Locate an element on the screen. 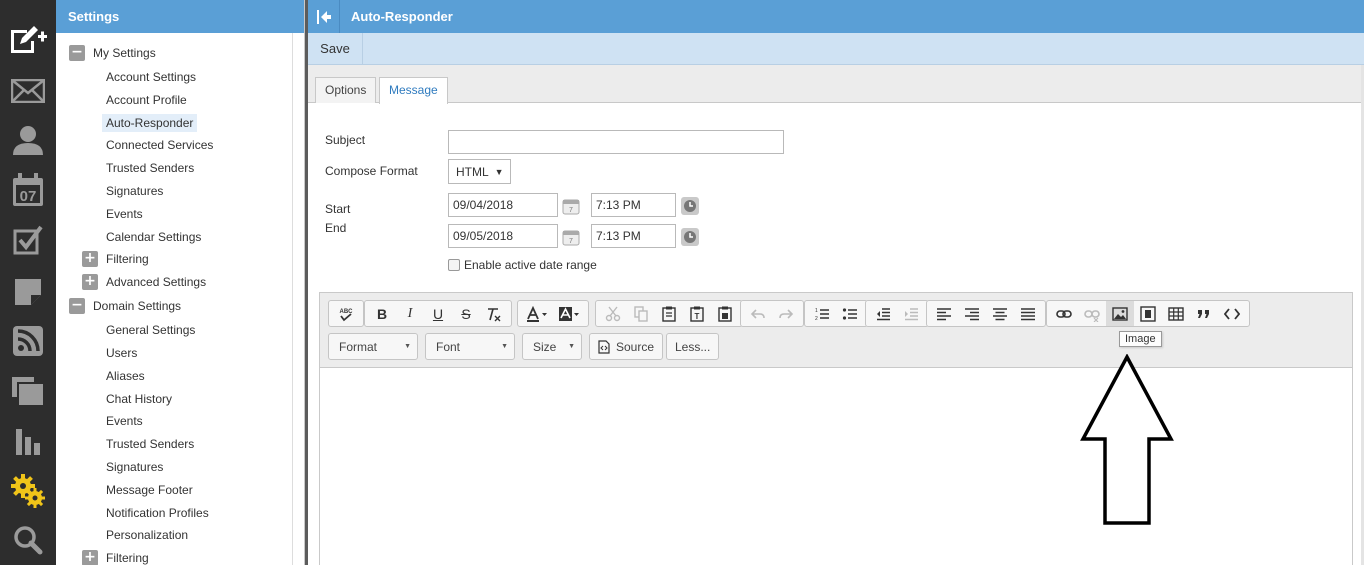 The image size is (1364, 565). redo-icon is located at coordinates (786, 313).